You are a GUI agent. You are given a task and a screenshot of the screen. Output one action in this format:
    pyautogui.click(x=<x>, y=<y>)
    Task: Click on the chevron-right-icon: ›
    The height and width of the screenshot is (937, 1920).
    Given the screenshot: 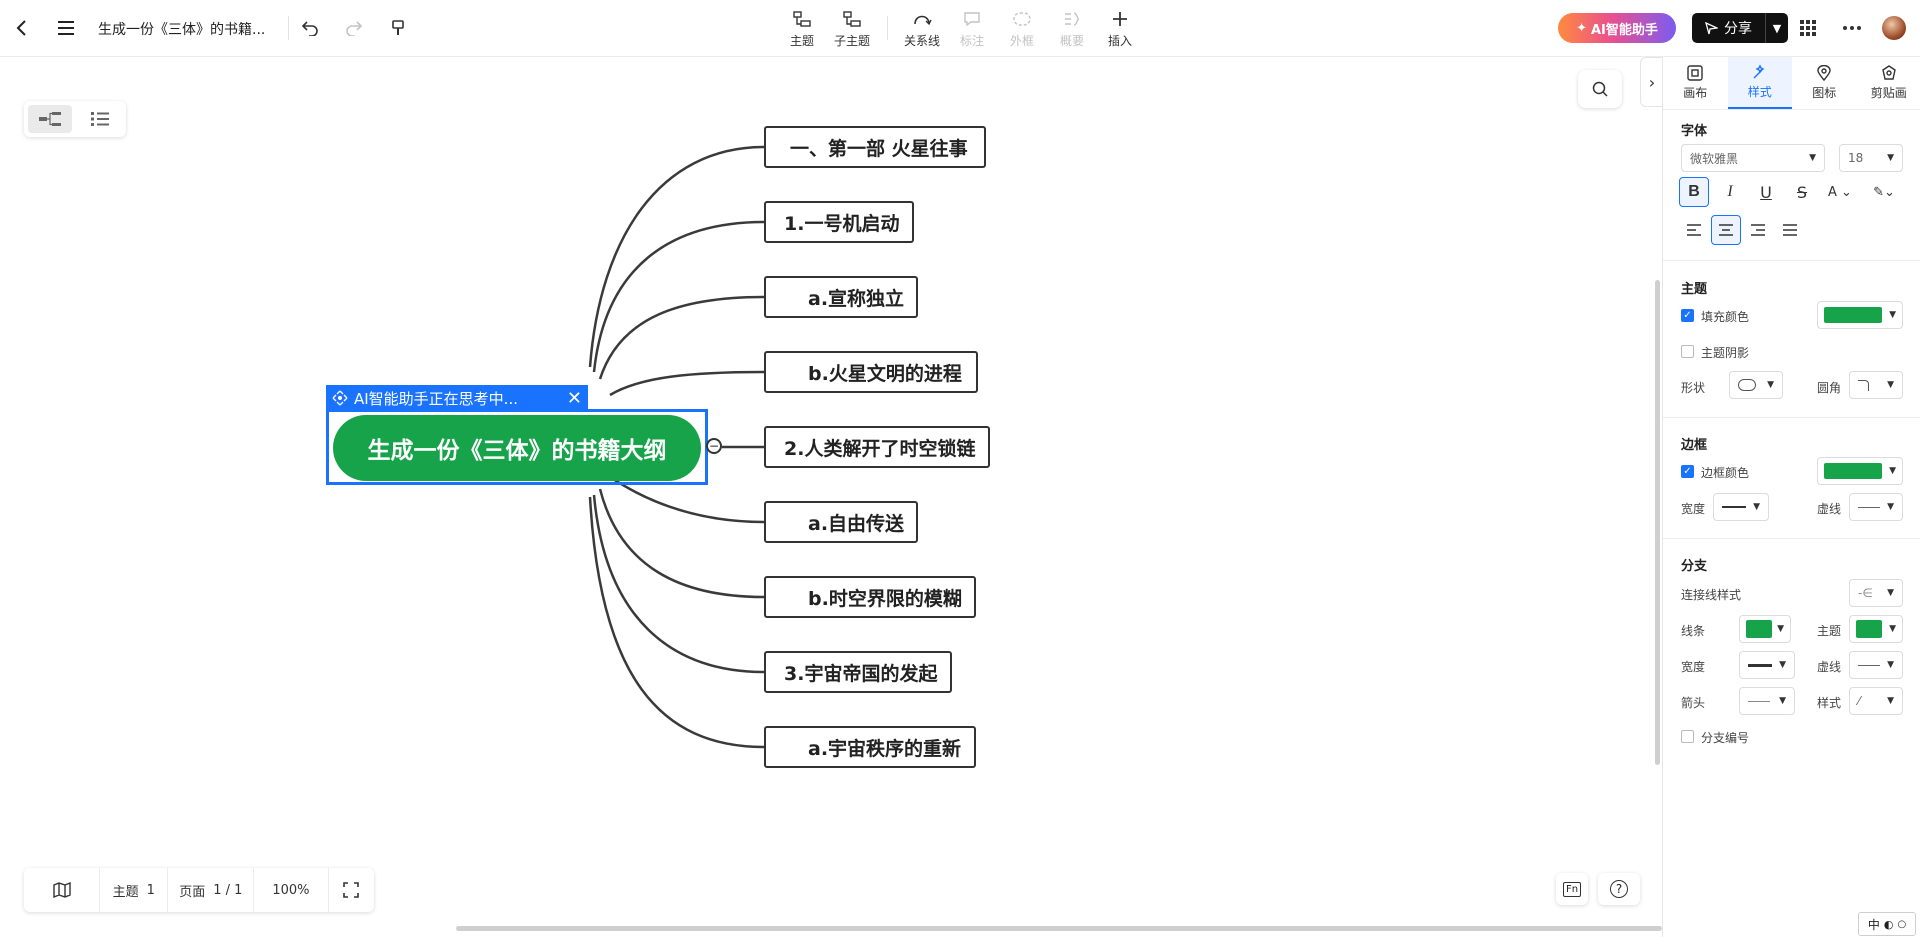 What is the action you would take?
    pyautogui.click(x=1652, y=82)
    